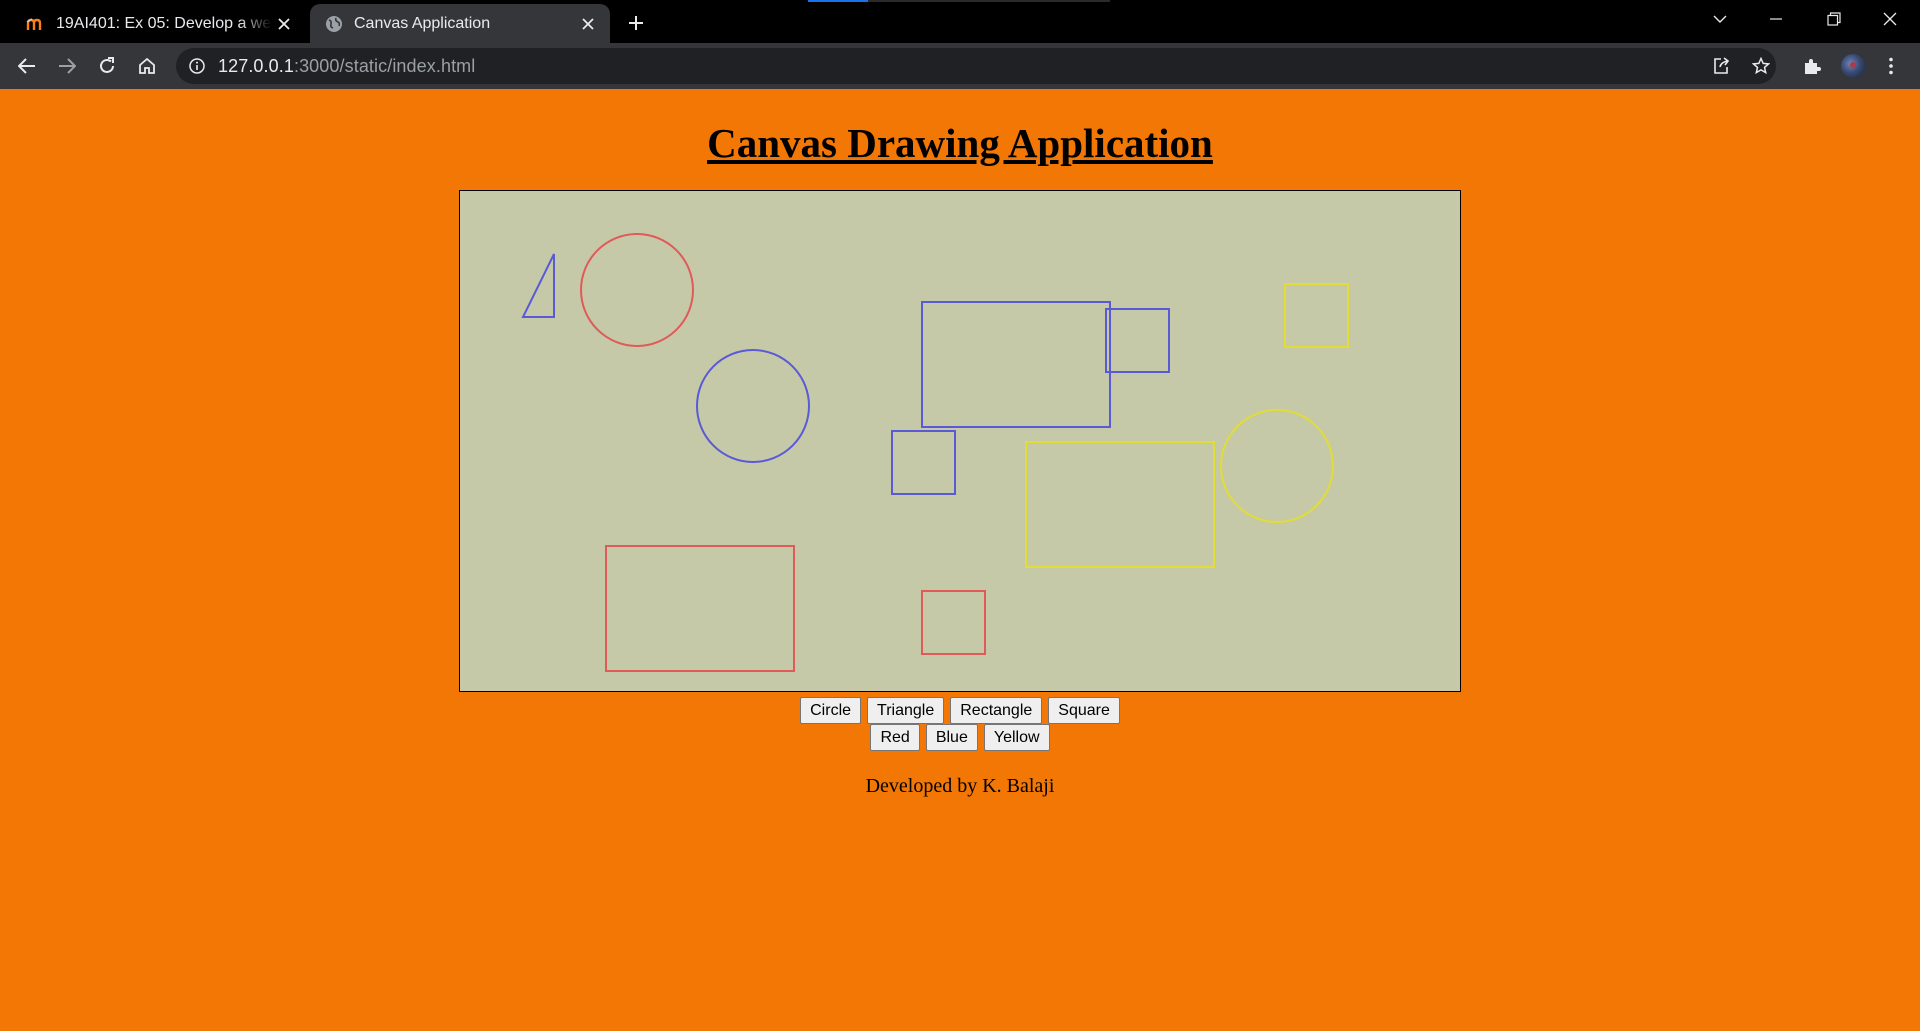  I want to click on minimize-button, so click(1776, 19).